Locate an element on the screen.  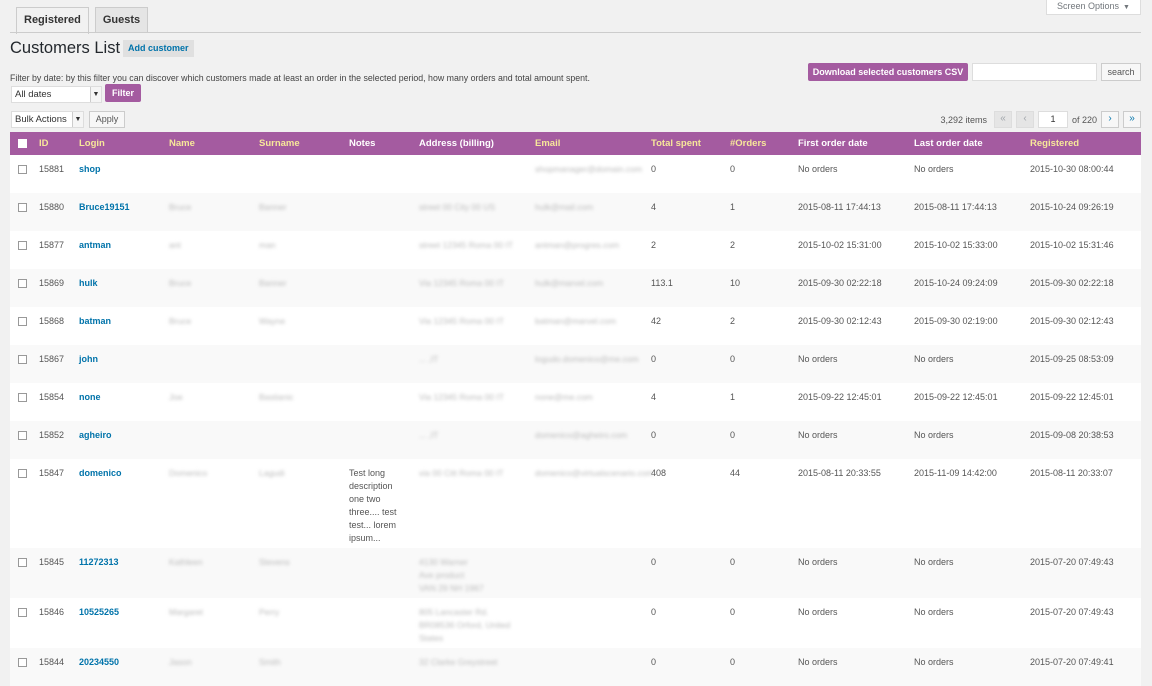
cell-email: domenico@virtualscenario.com is located at coordinates (591, 503).